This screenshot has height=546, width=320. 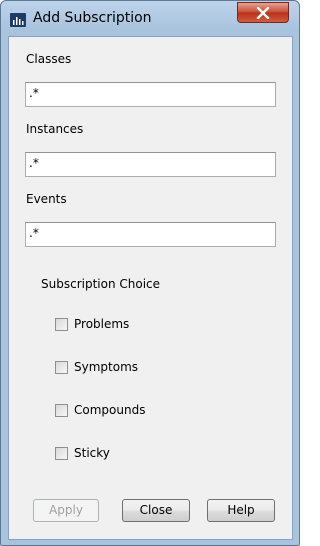 I want to click on sticky-label: Sticky, so click(x=92, y=453).